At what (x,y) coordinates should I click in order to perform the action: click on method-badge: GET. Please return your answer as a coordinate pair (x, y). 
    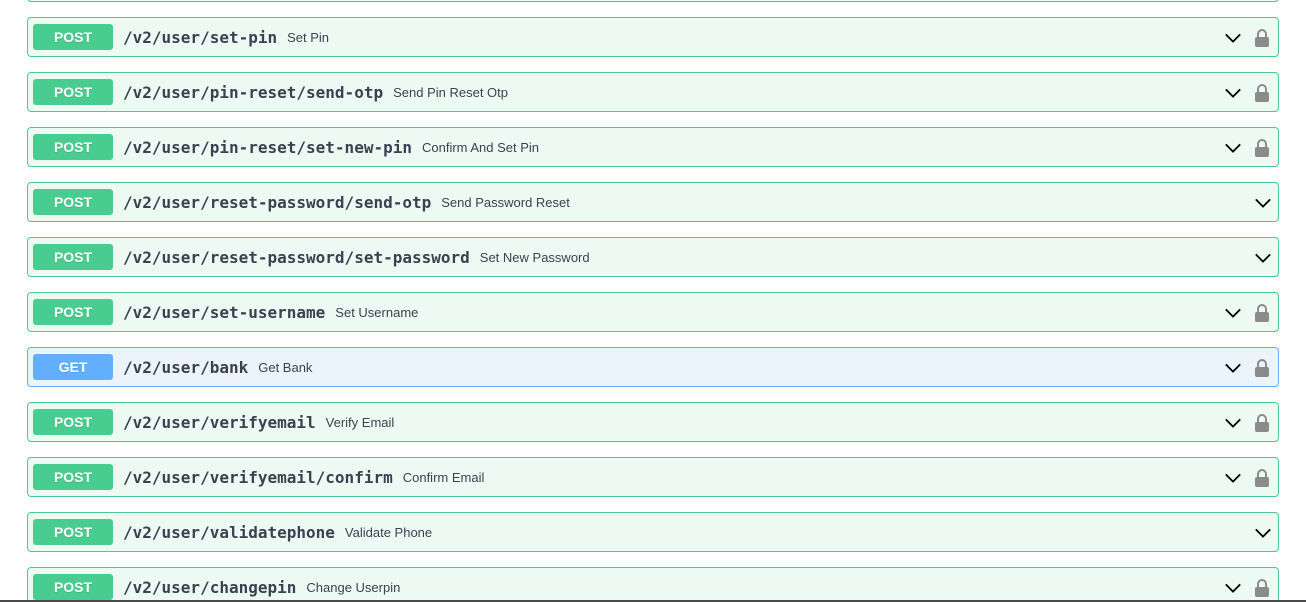
    Looking at the image, I should click on (73, 367).